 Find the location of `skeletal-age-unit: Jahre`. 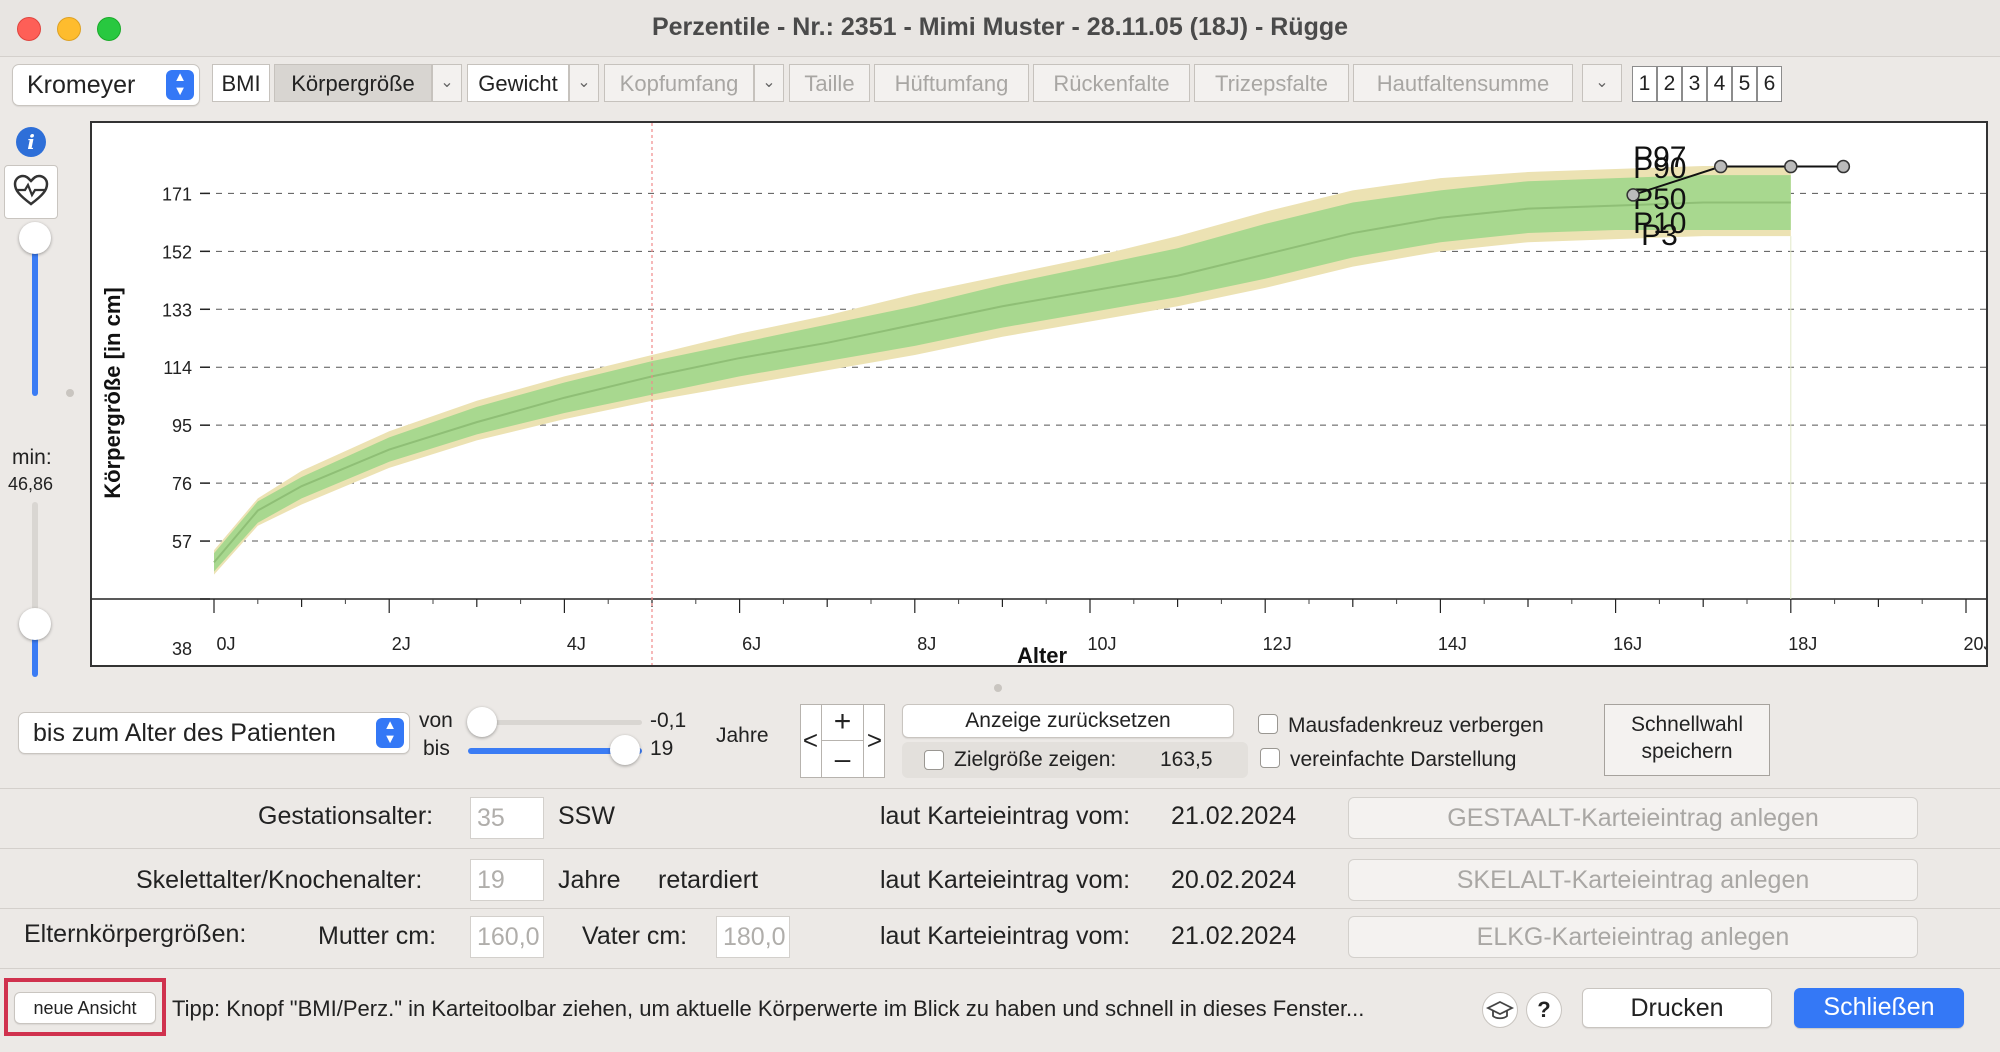

skeletal-age-unit: Jahre is located at coordinates (589, 880).